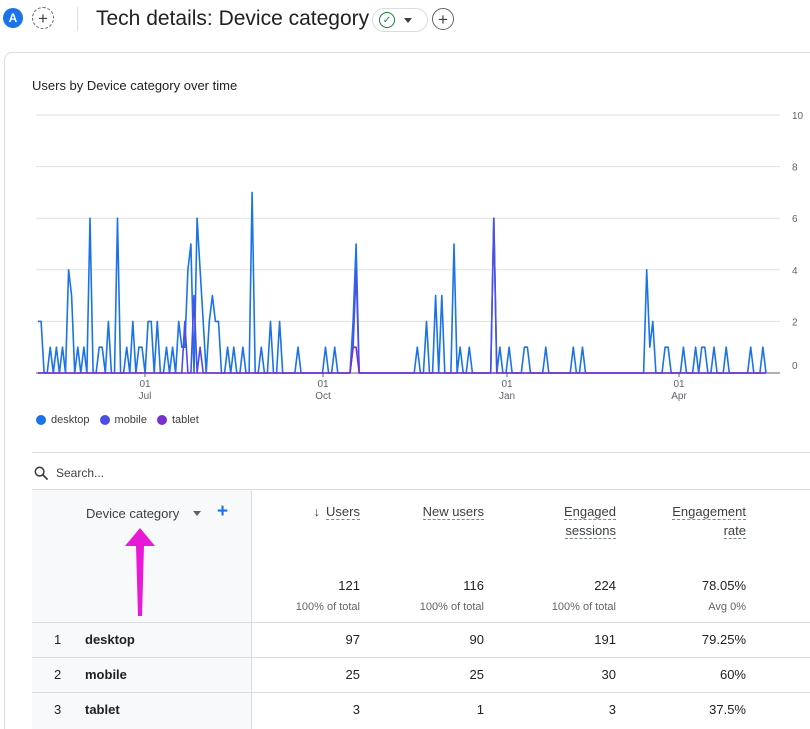 Image resolution: width=810 pixels, height=729 pixels. I want to click on table-row: 1 desktop 97 90 191 79.25%, so click(421, 639).